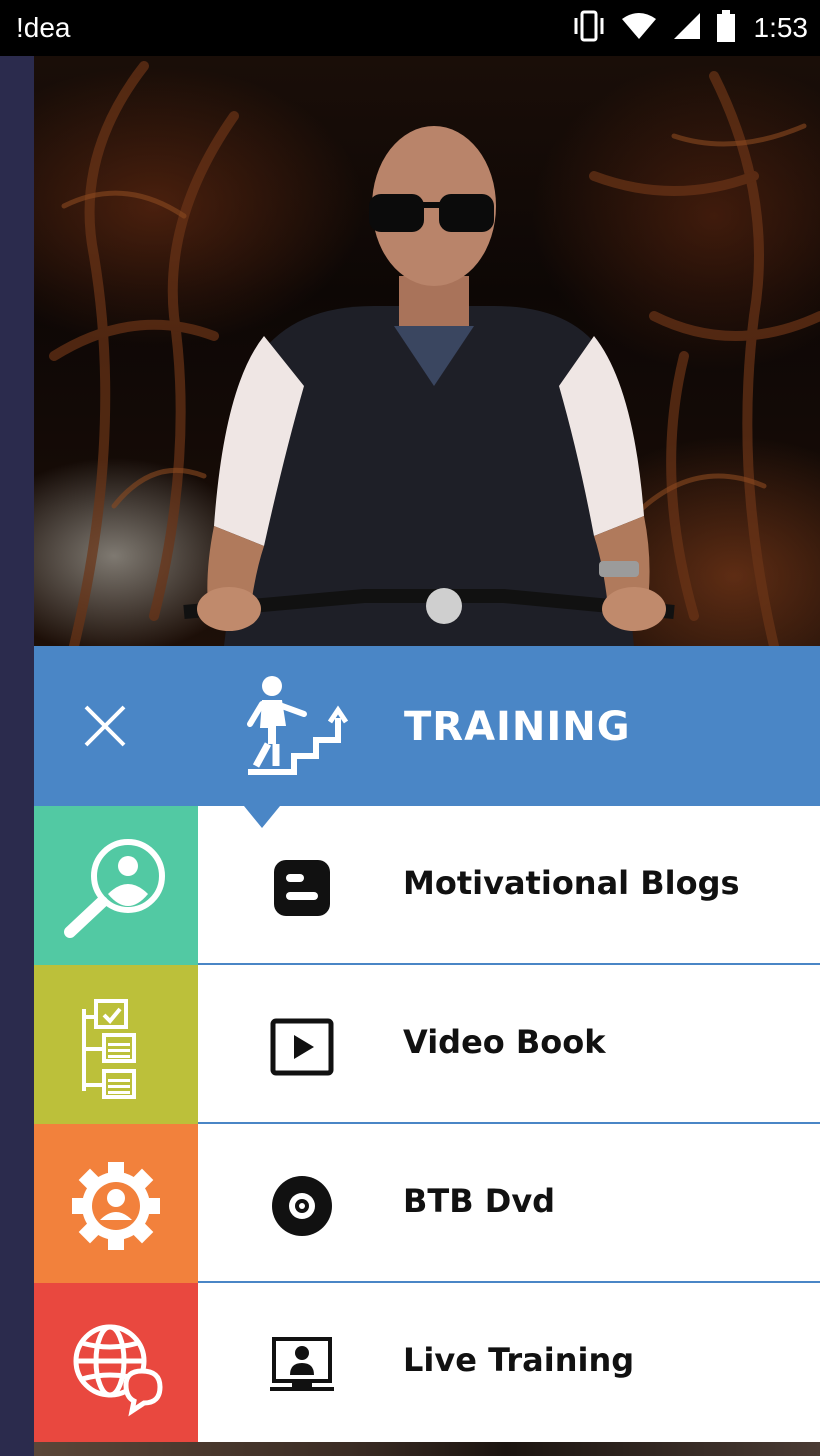  Describe the element at coordinates (43, 27) in the screenshot. I see `carrier-name: !dea` at that location.